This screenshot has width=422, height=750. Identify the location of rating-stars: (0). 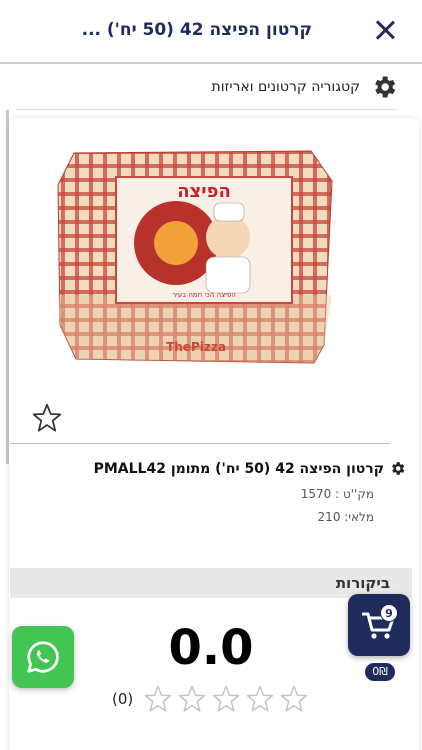
(210, 699).